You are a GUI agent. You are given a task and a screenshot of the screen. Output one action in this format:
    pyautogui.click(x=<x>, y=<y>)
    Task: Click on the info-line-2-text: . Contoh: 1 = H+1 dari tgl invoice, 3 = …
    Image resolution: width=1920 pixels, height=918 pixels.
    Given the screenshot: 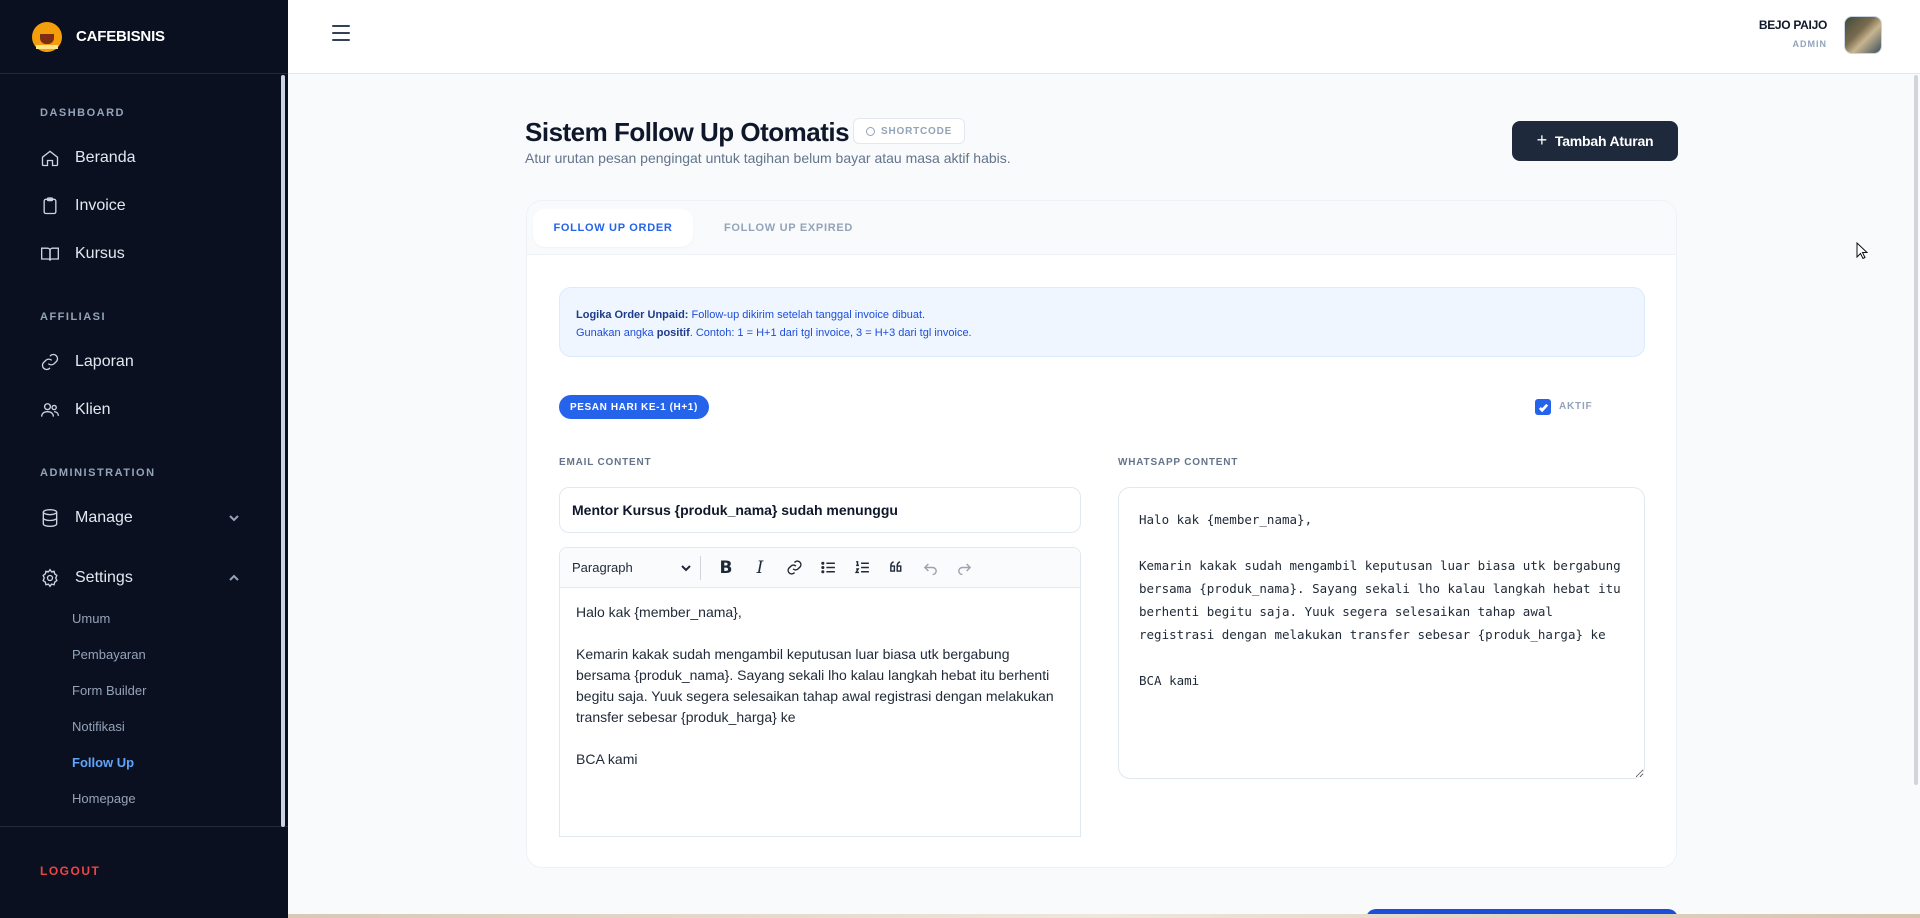 What is the action you would take?
    pyautogui.click(x=830, y=333)
    